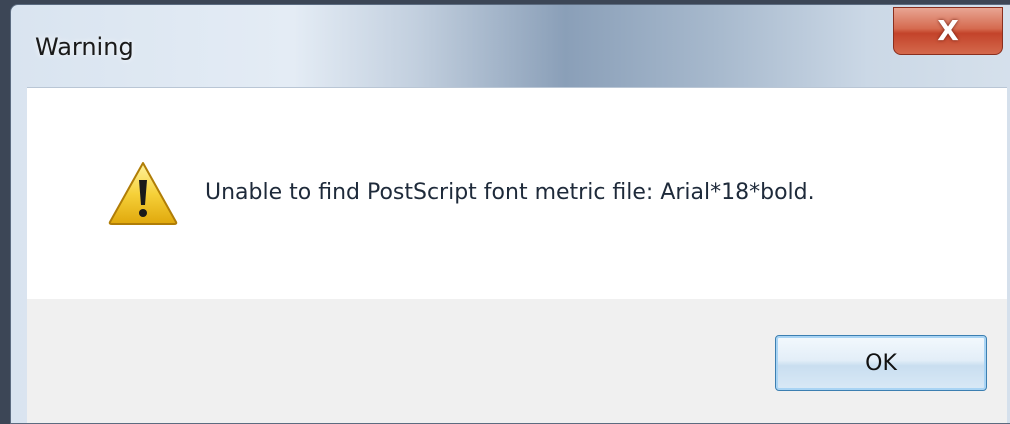  I want to click on close-icon: X, so click(948, 30).